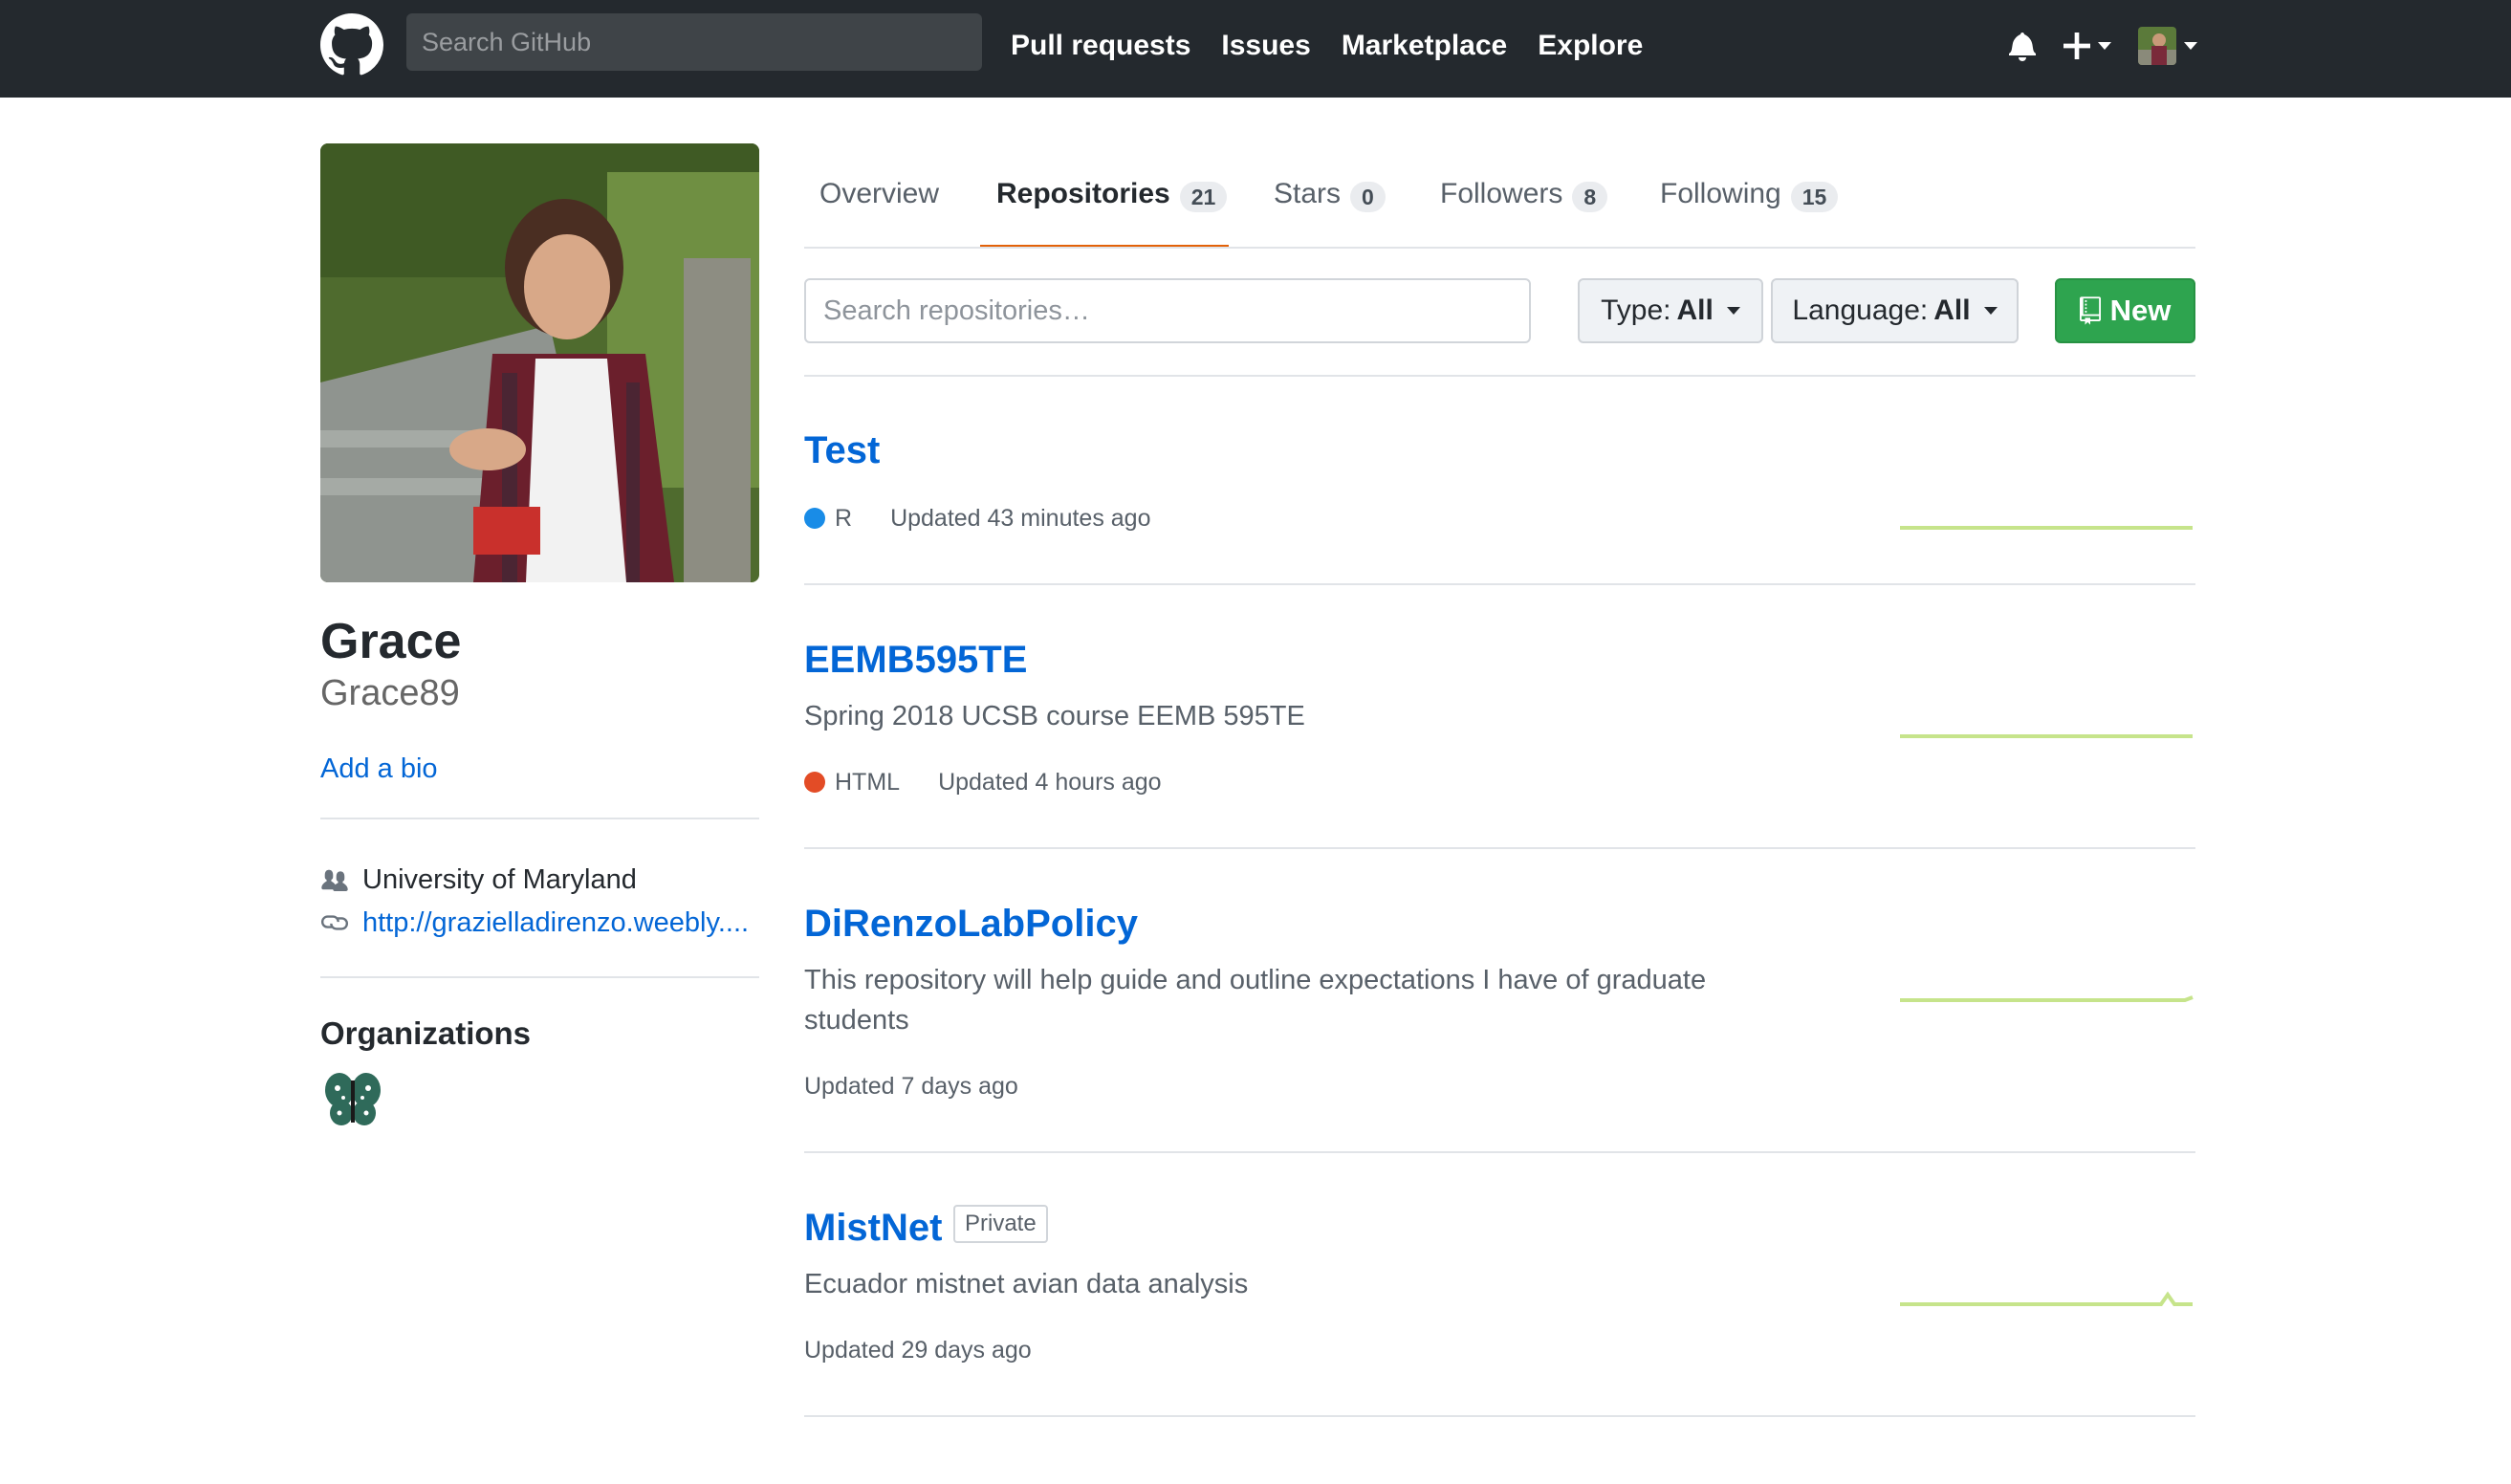 The width and height of the screenshot is (2511, 1484). I want to click on repo-meta: R Updated 43 minutes ago, so click(977, 518).